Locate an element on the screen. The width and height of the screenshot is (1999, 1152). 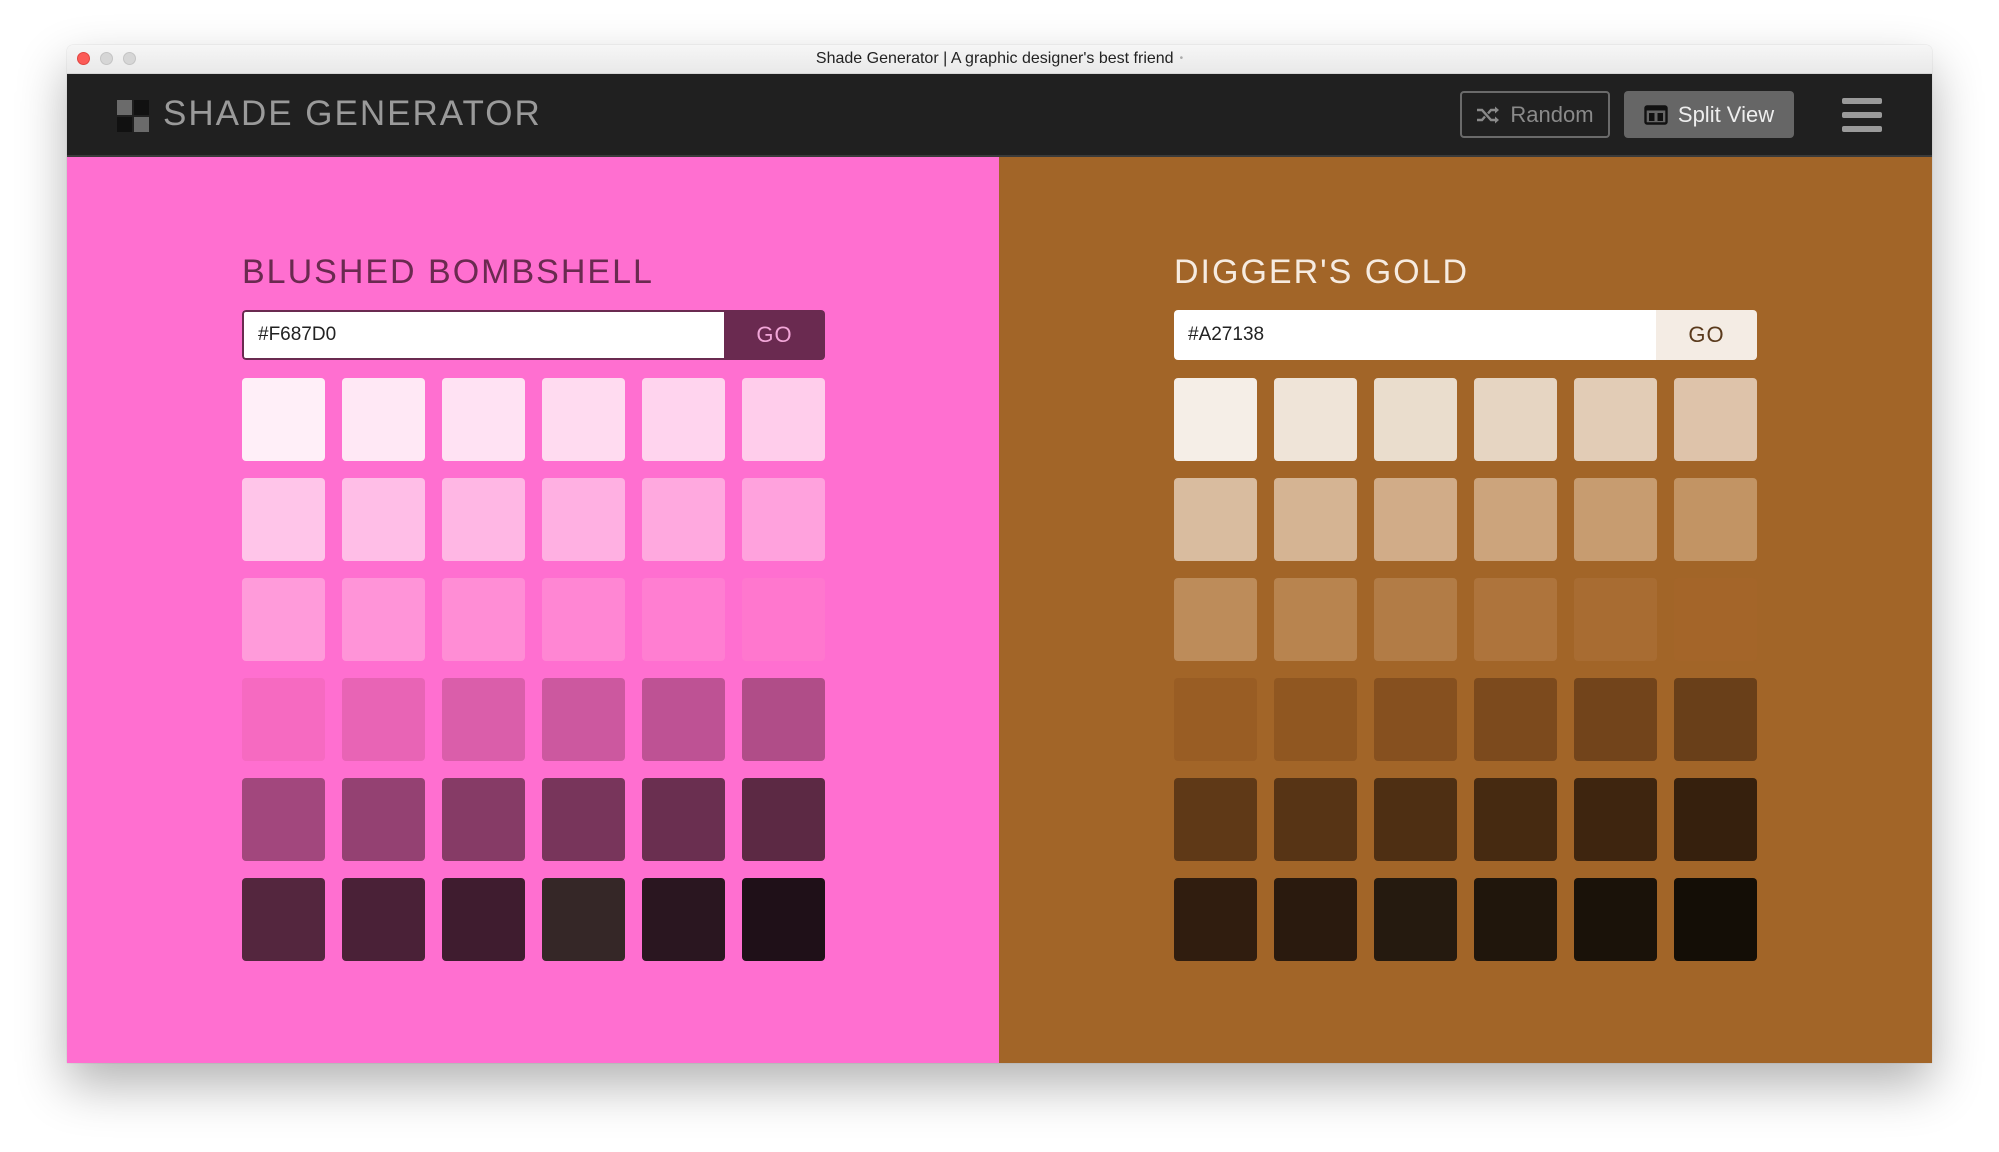
random-button: Random is located at coordinates (1535, 114).